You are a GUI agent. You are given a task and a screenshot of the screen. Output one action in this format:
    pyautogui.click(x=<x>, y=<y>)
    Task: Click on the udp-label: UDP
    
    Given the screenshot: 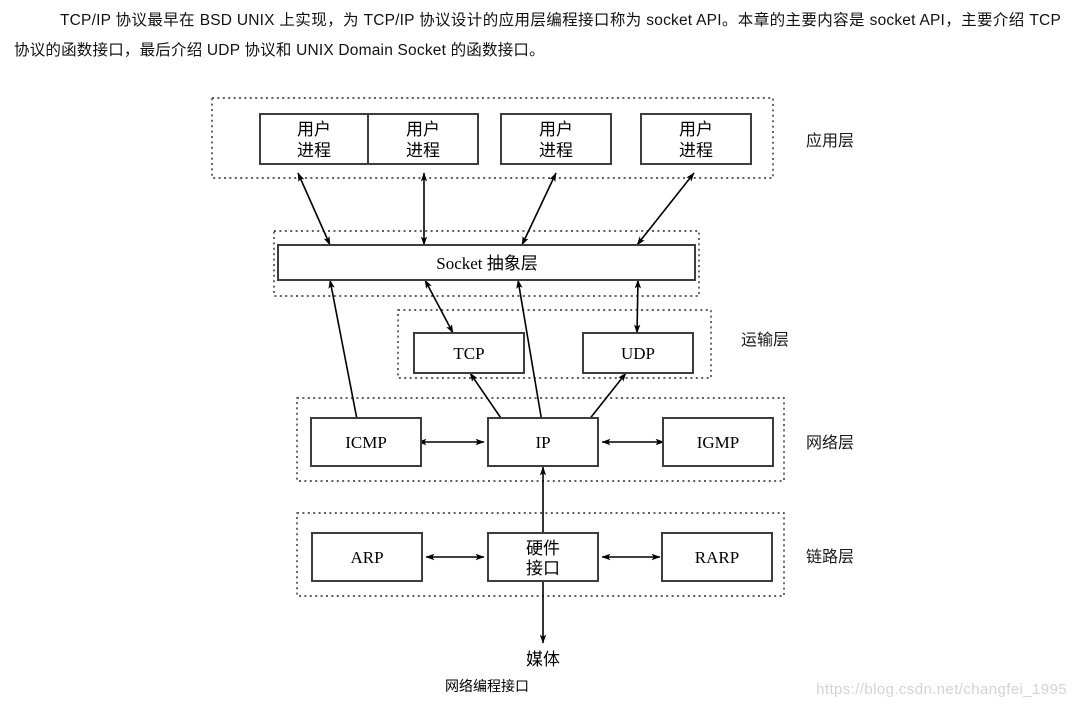 What is the action you would take?
    pyautogui.click(x=638, y=353)
    